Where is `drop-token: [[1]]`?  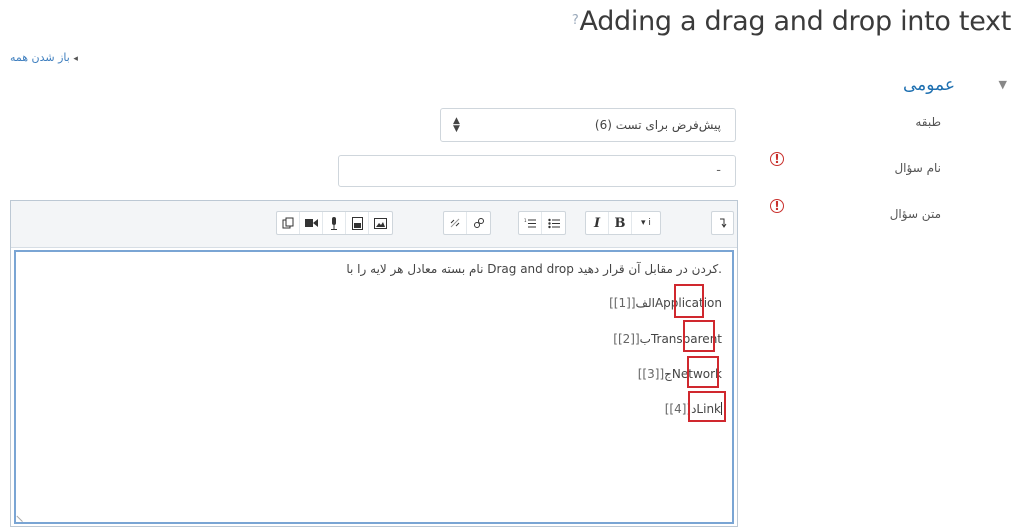 drop-token: [[1]] is located at coordinates (622, 303).